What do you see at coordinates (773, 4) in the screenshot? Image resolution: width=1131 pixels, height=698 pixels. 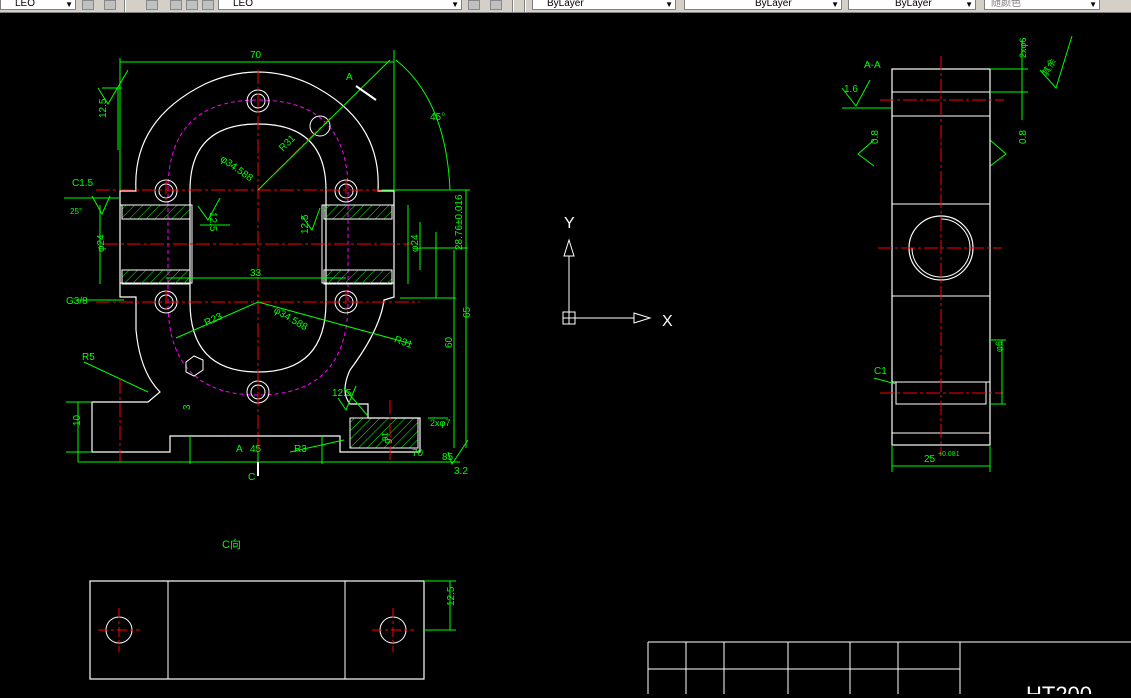 I see `linetype-value: ByLayer` at bounding box center [773, 4].